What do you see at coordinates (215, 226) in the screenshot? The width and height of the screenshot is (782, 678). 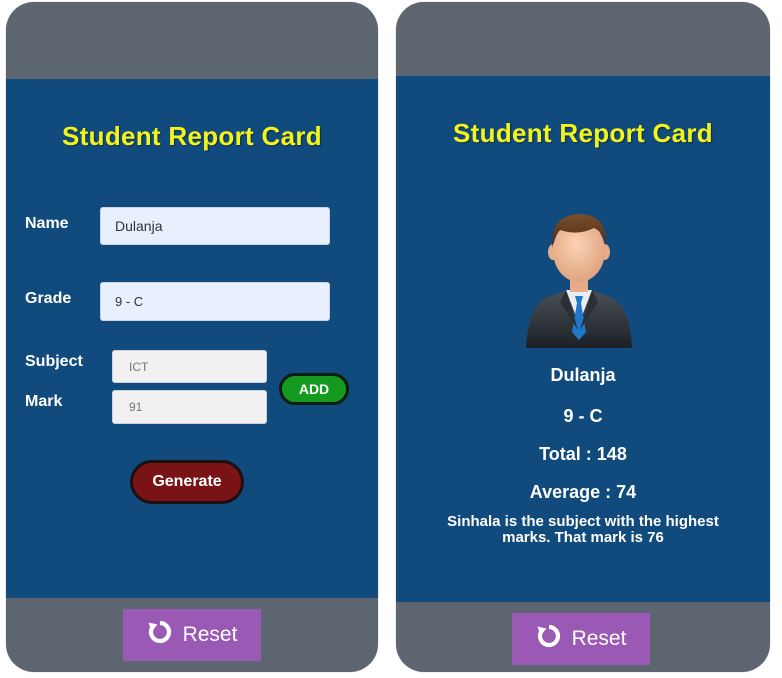 I see `name-input` at bounding box center [215, 226].